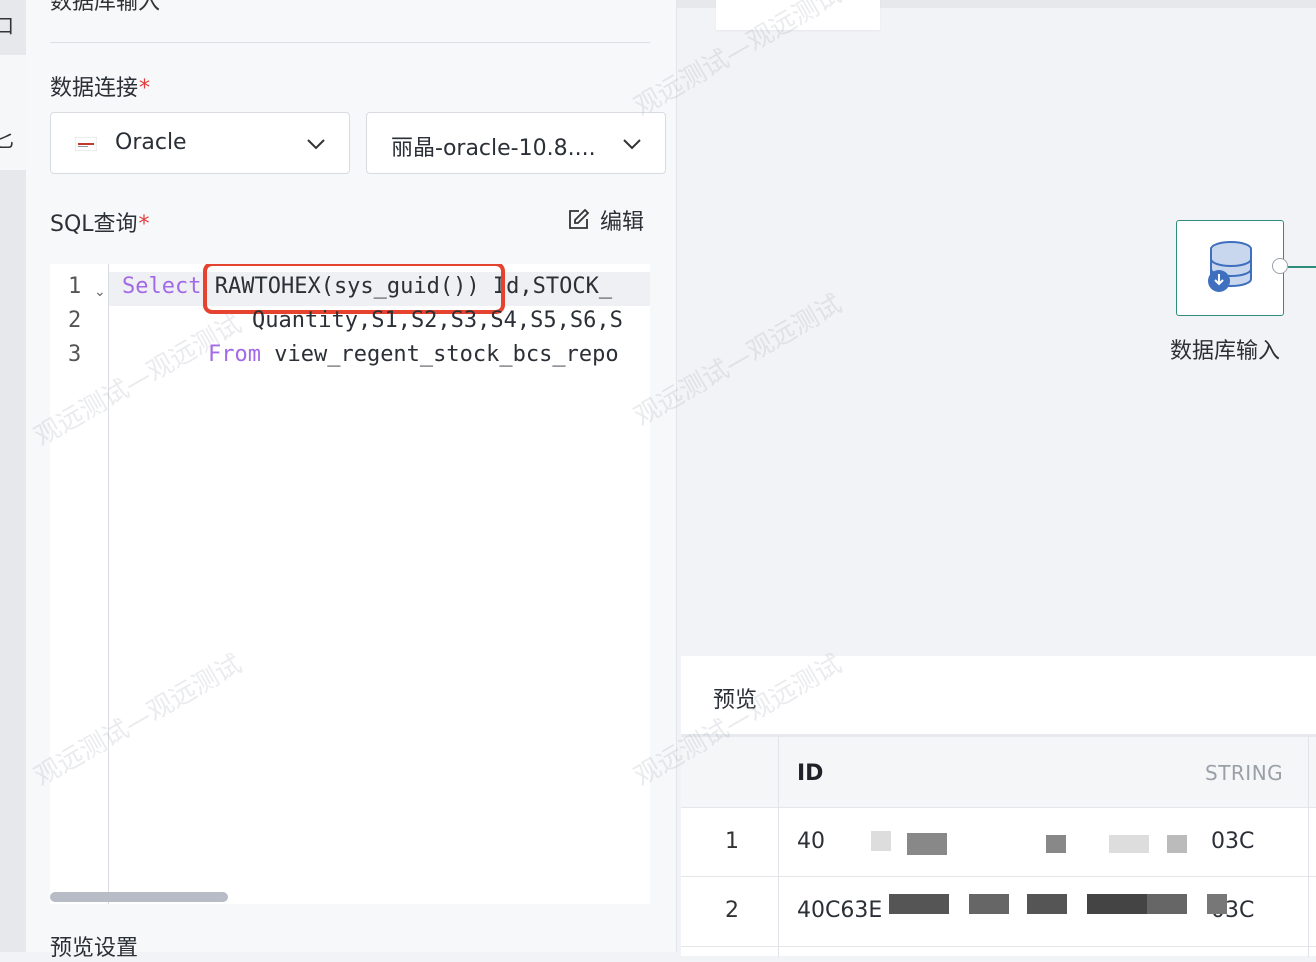 The width and height of the screenshot is (1316, 962). I want to click on horizontal-scrollbar, so click(139, 897).